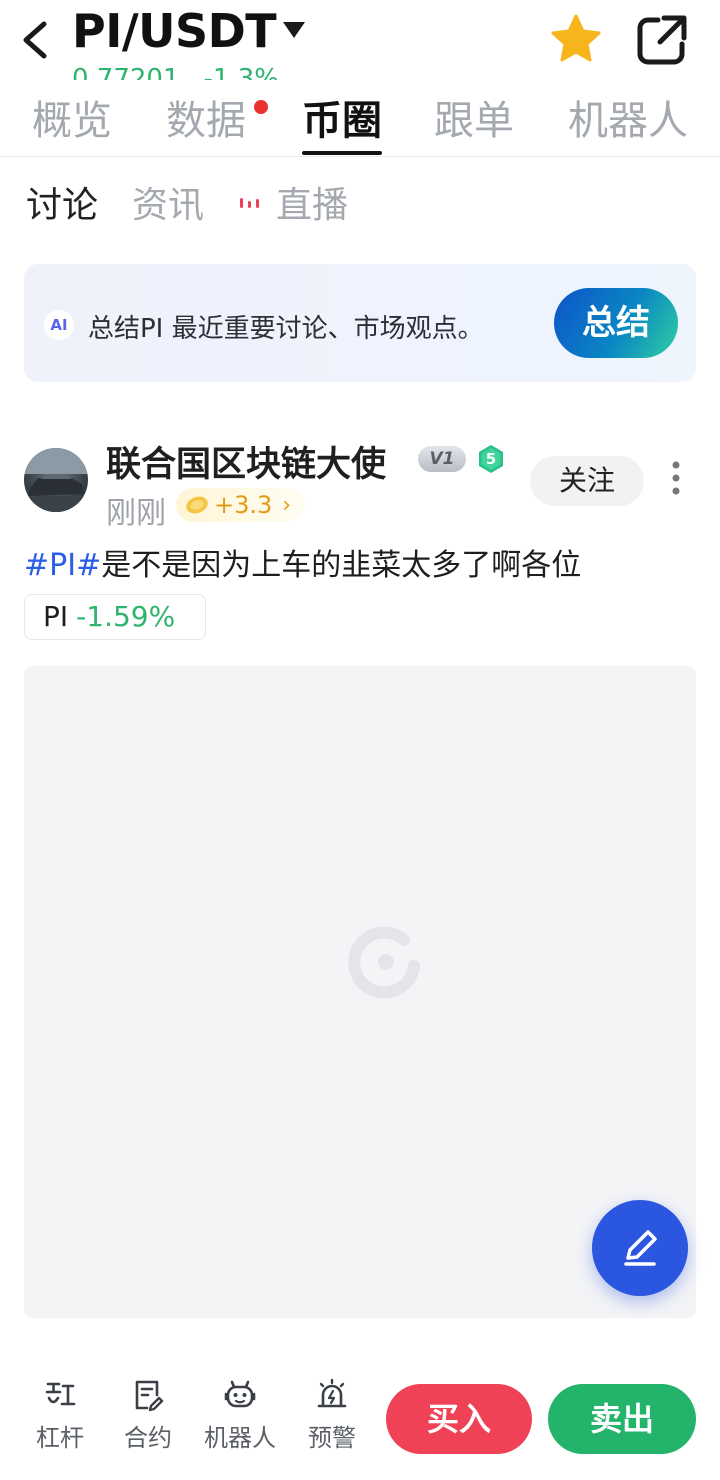 This screenshot has width=720, height=1480. What do you see at coordinates (261, 107) in the screenshot?
I see `notification-dot` at bounding box center [261, 107].